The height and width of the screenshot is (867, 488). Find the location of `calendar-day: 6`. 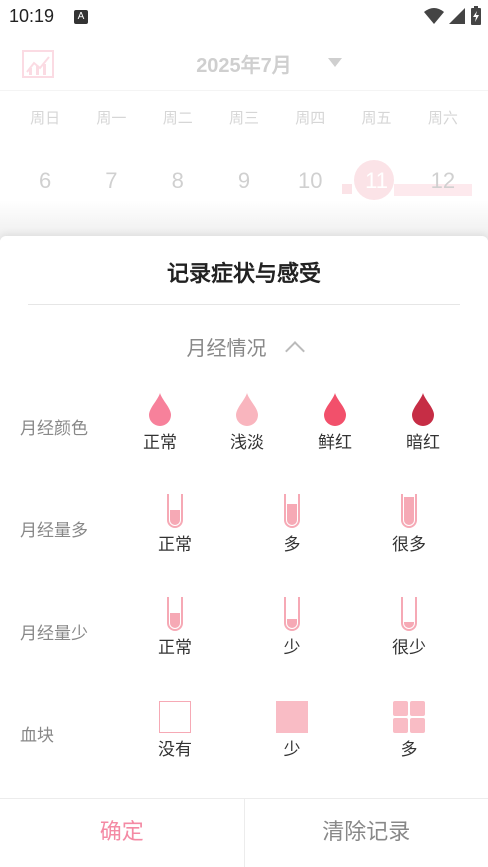

calendar-day: 6 is located at coordinates (45, 181).